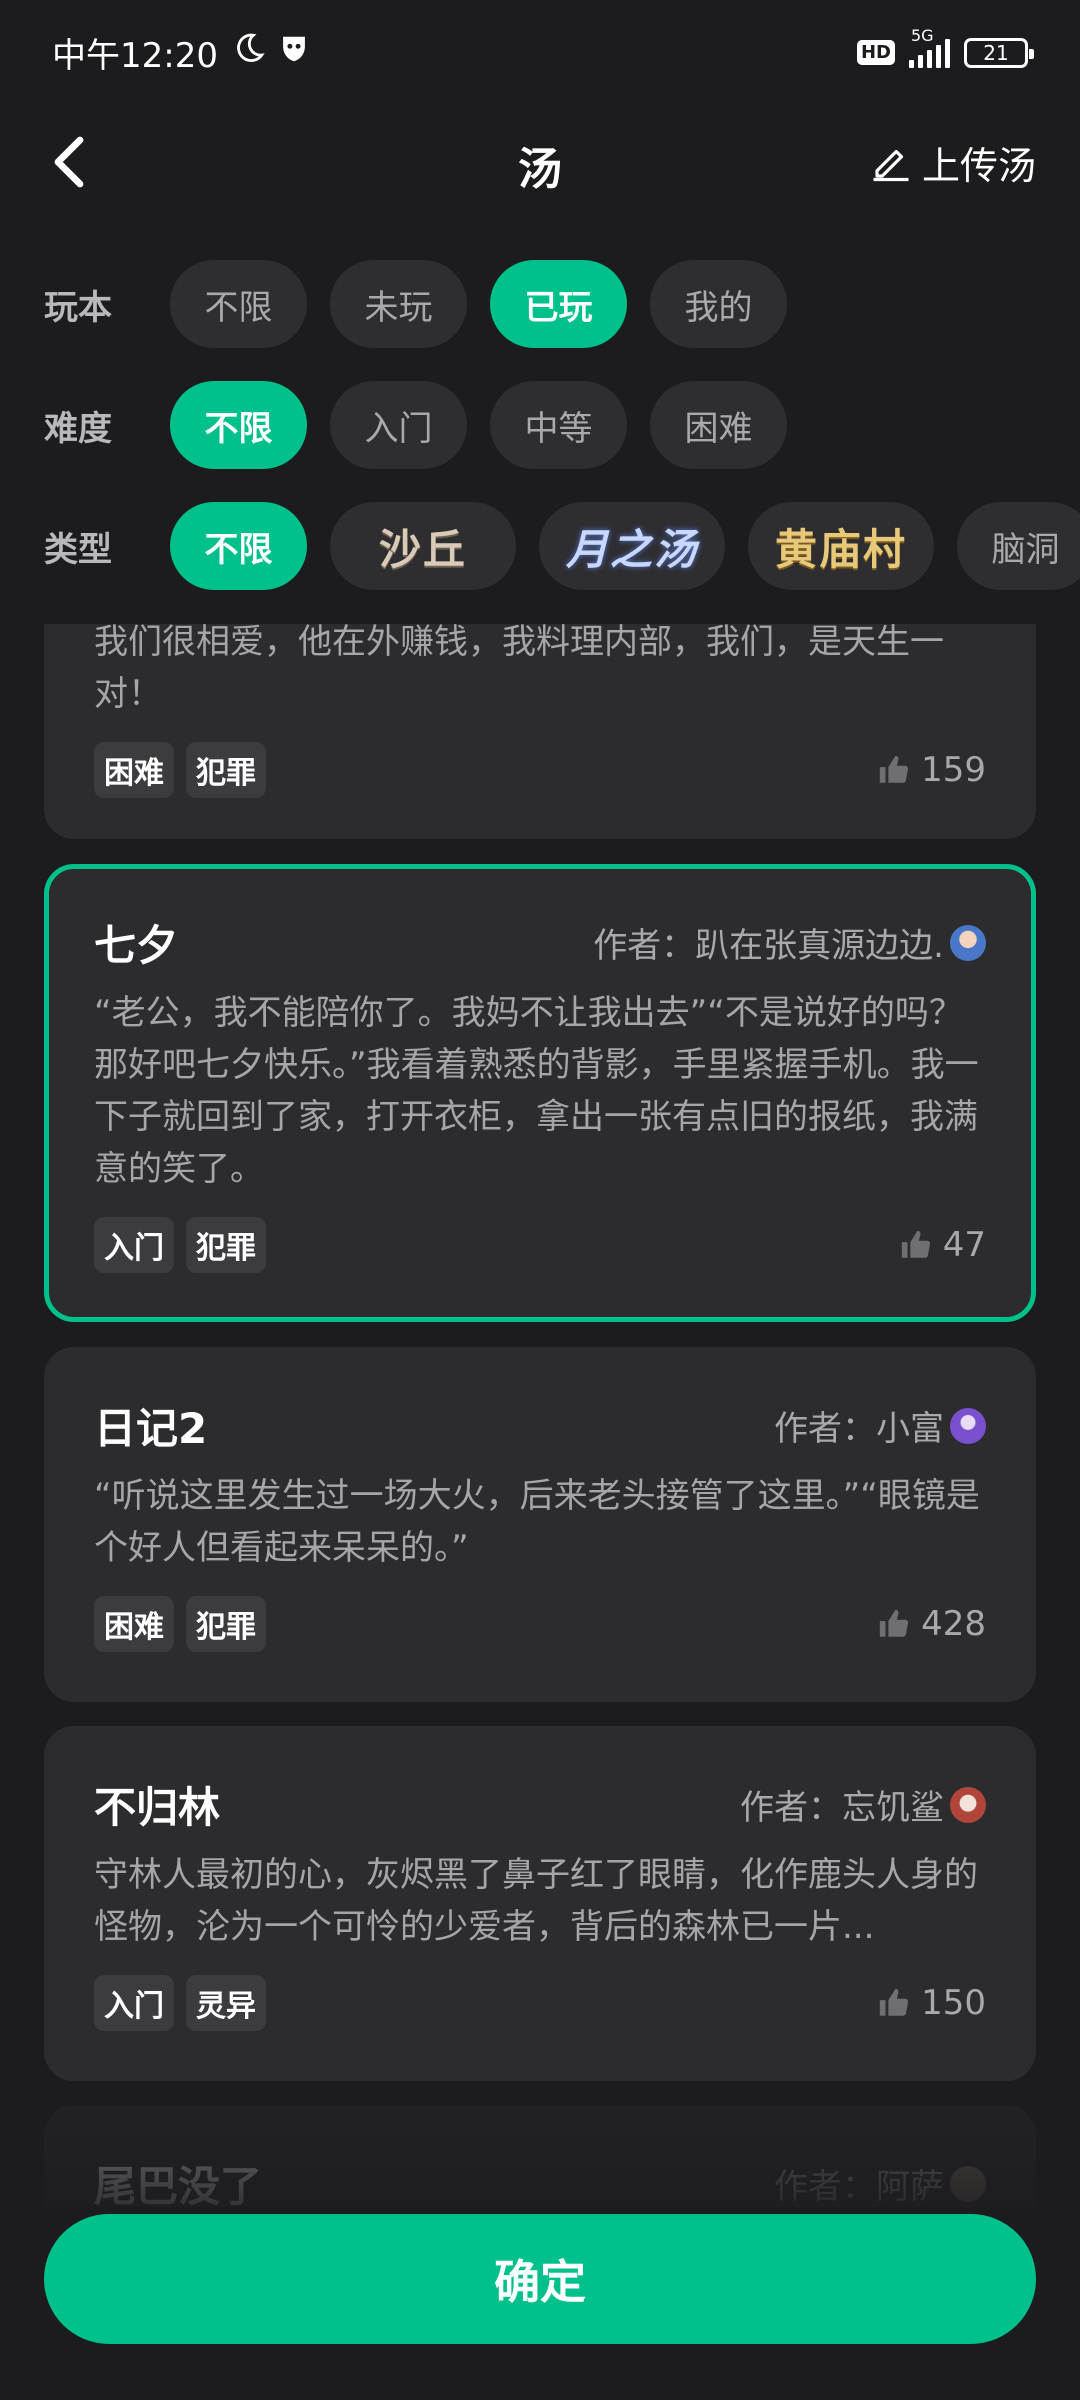 This screenshot has width=1080, height=2400. Describe the element at coordinates (238, 304) in the screenshot. I see `chip-play-any: 不限` at that location.